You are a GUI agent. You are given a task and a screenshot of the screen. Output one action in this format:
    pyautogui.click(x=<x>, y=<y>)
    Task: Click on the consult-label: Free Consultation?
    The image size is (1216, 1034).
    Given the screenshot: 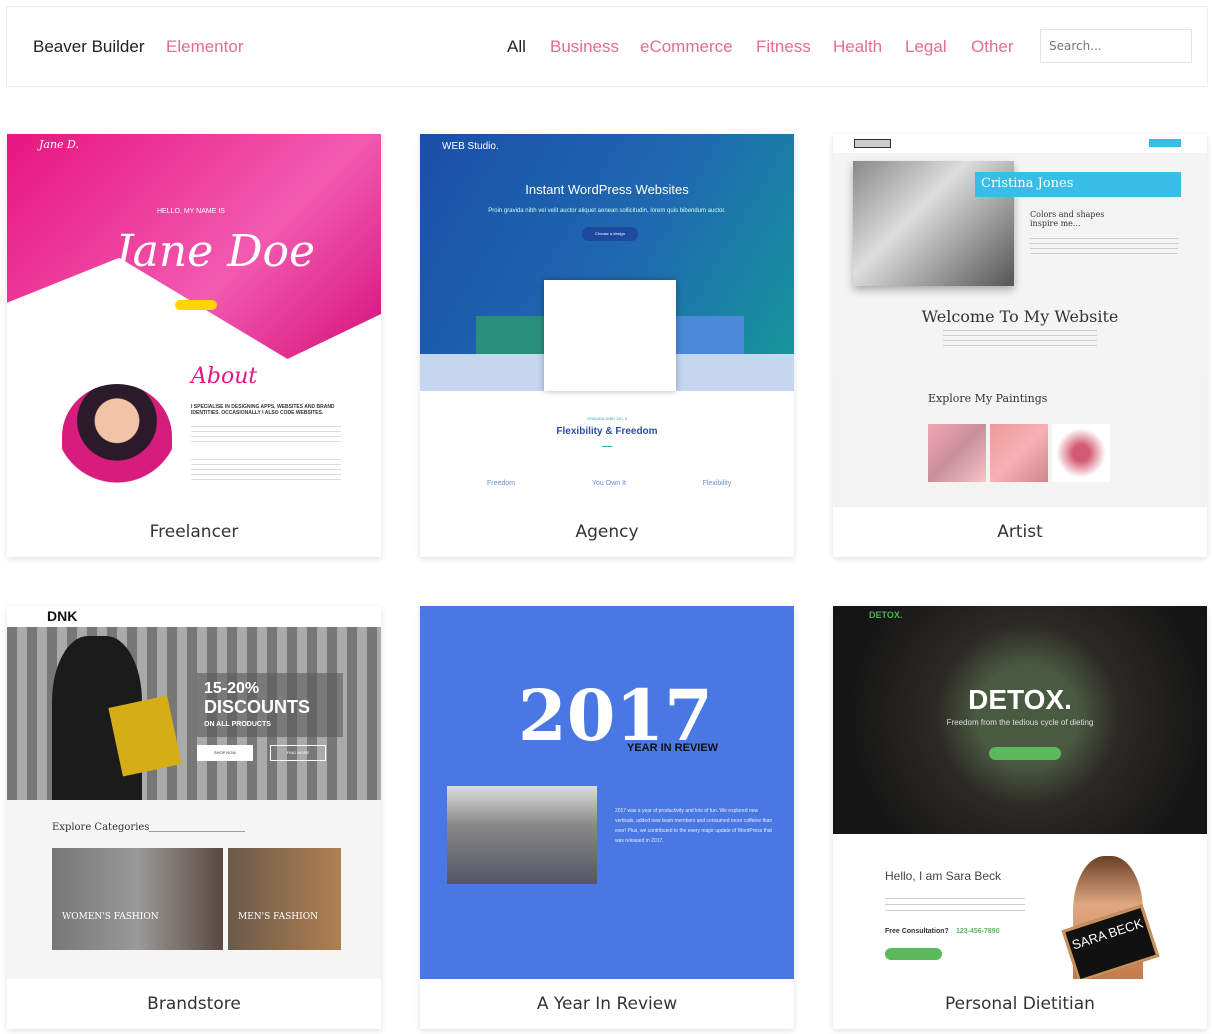 What is the action you would take?
    pyautogui.click(x=917, y=931)
    